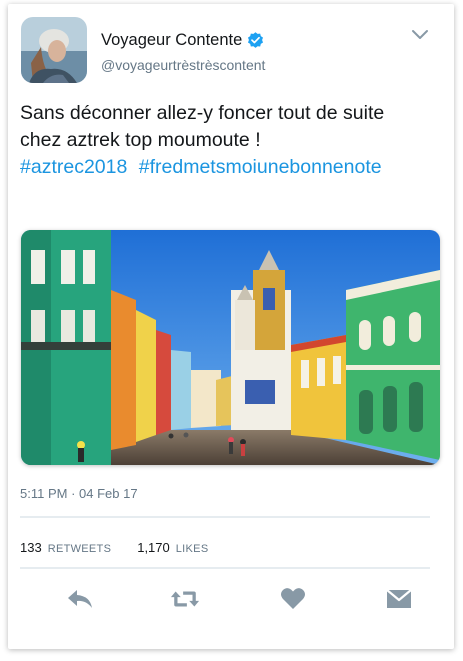  I want to click on chevron-down-icon, so click(420, 35).